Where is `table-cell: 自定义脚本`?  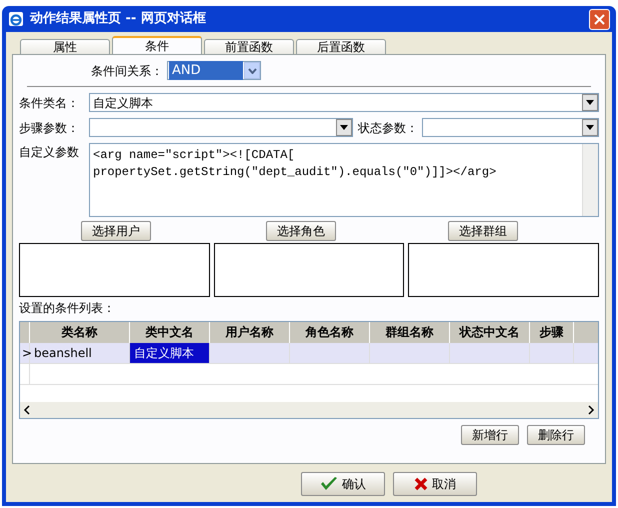 table-cell: 自定义脚本 is located at coordinates (170, 353).